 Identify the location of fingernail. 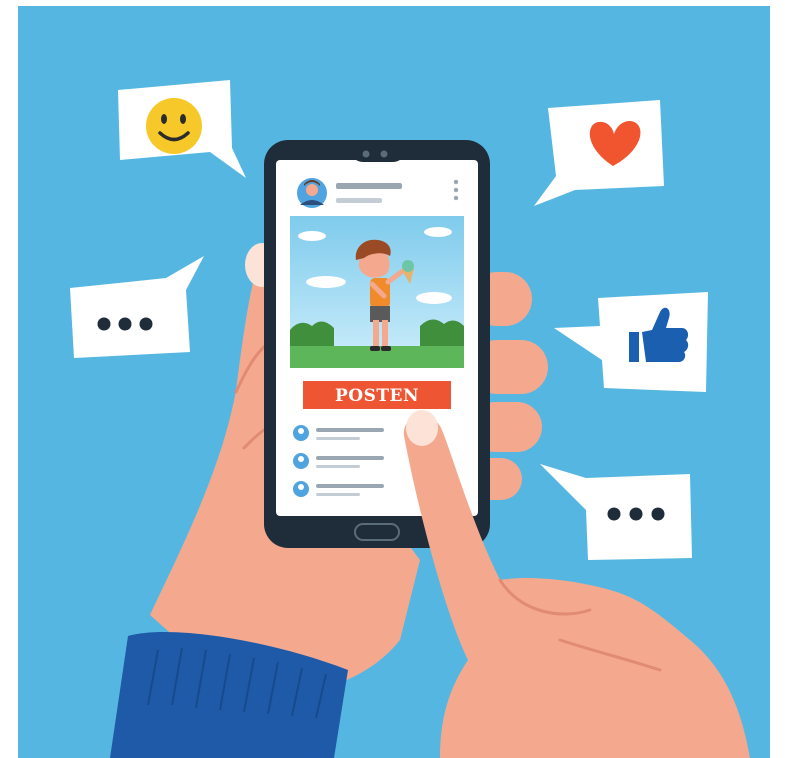
(422, 428).